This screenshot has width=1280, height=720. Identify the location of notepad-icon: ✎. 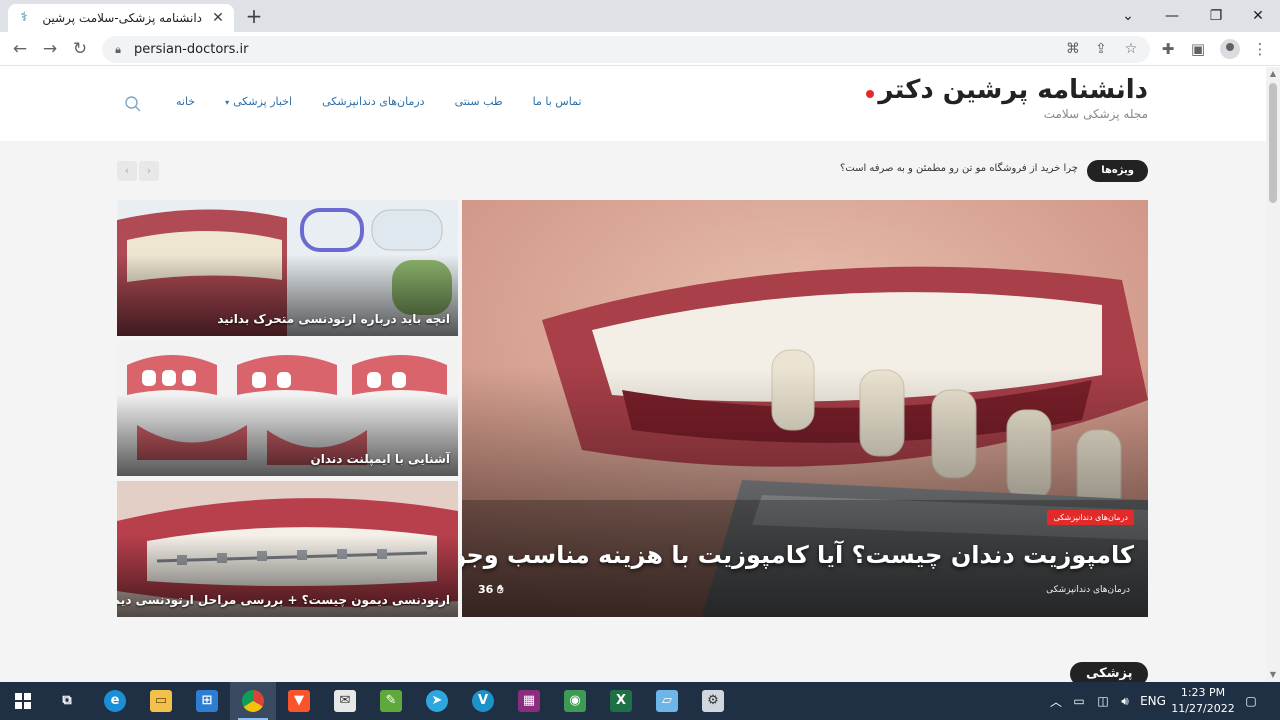
(391, 701).